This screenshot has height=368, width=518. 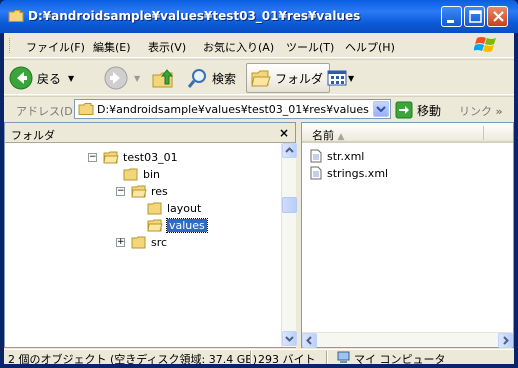 I want to click on folder-vertical-scrollbar, so click(x=289, y=245).